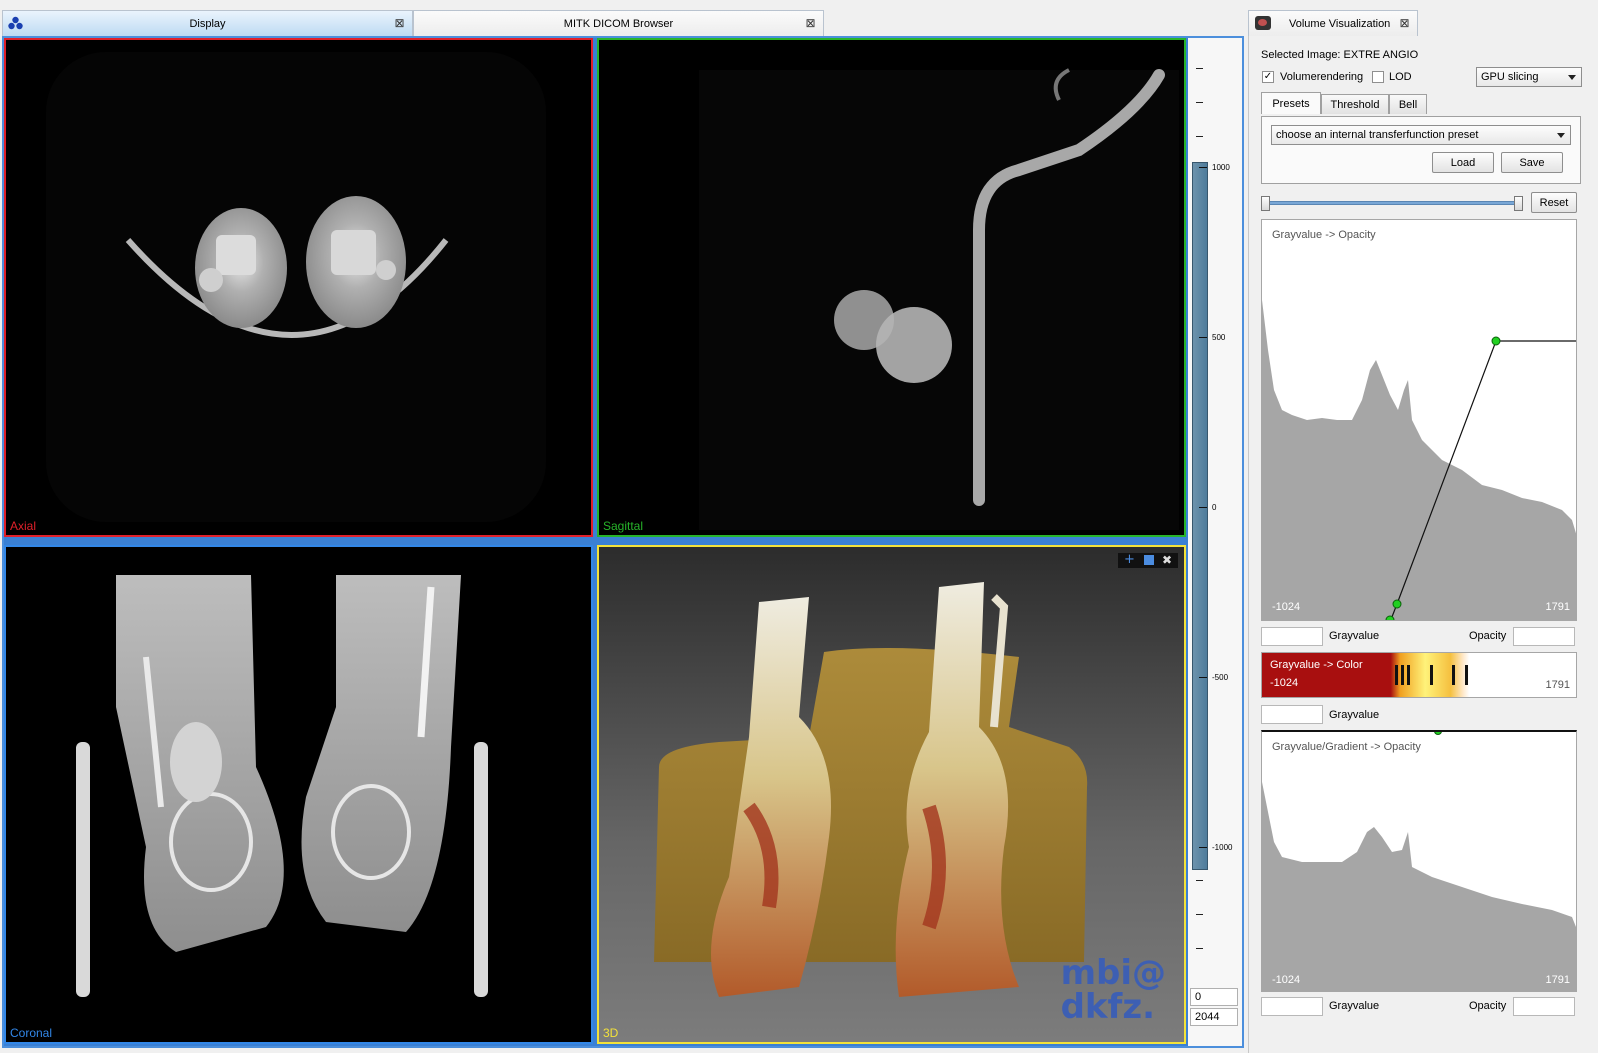 The image size is (1598, 1053). I want to click on opacity-histogram, so click(1419, 460).